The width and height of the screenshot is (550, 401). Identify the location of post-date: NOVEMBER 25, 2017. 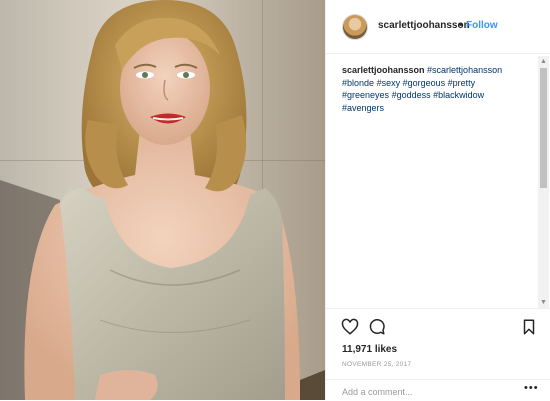
(377, 364).